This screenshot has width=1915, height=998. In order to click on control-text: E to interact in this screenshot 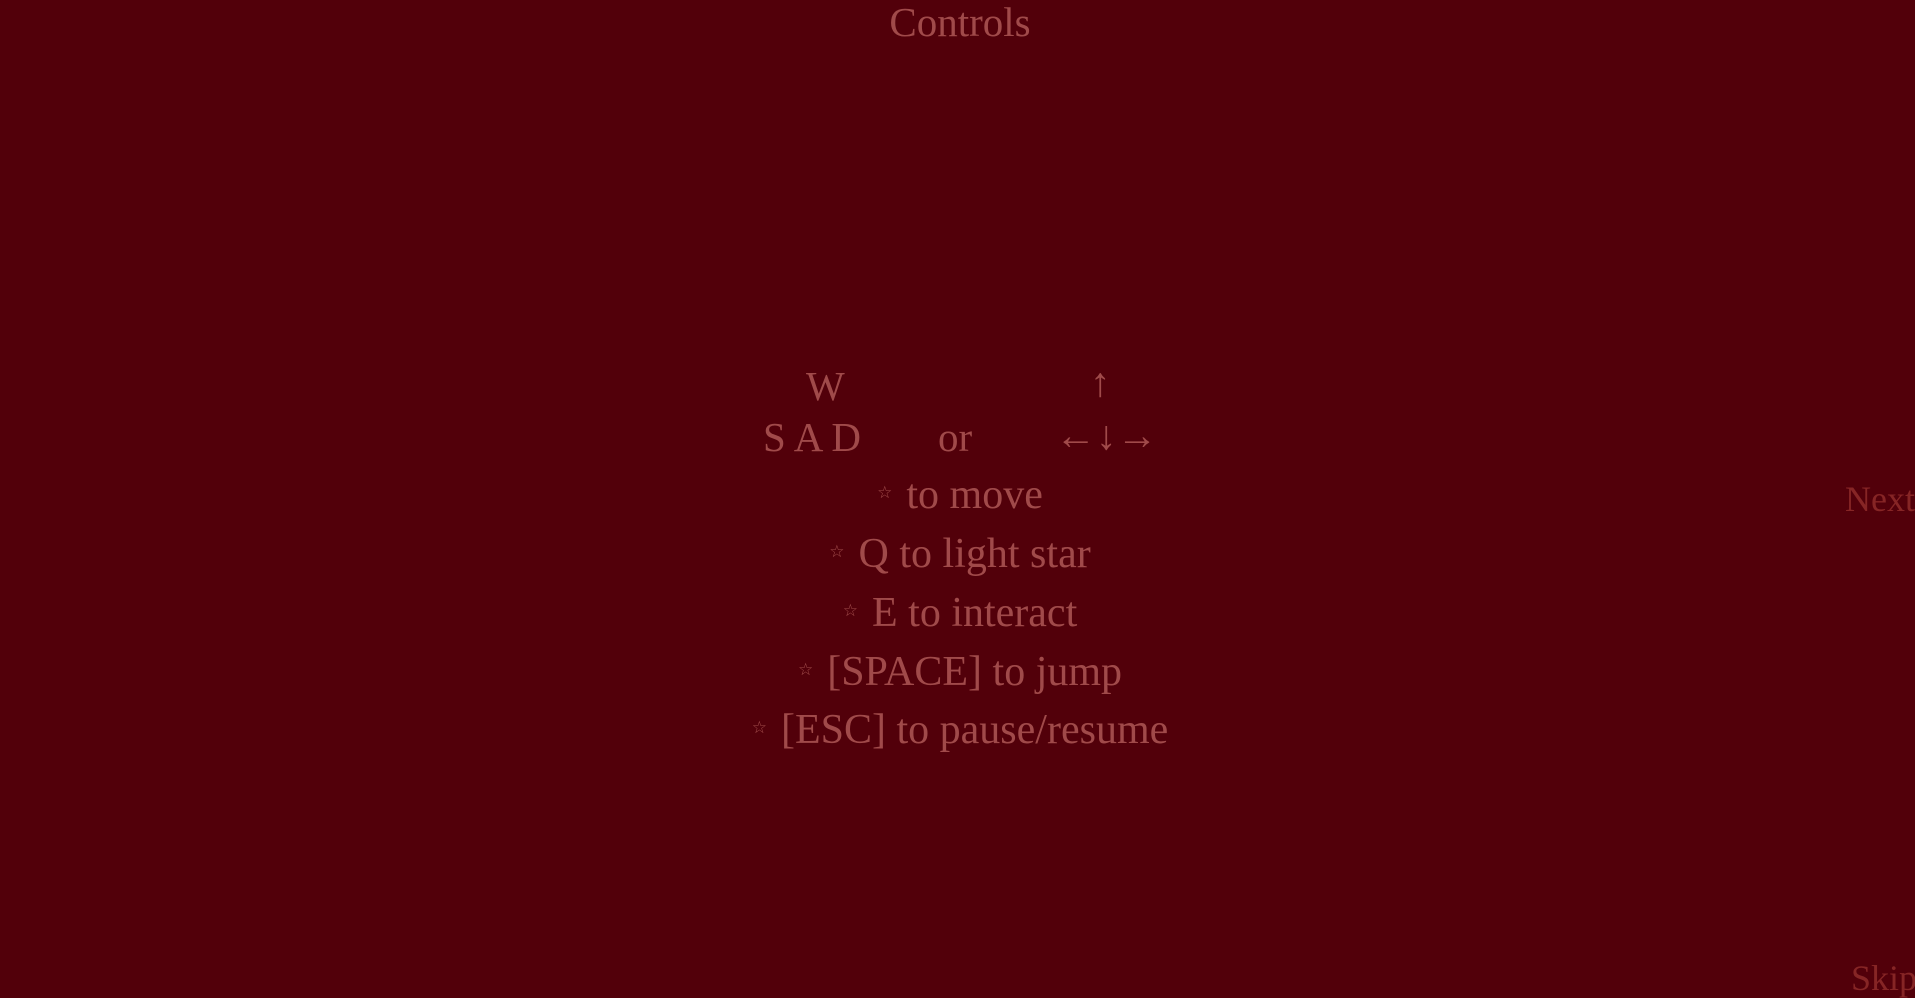, I will do `click(975, 613)`.